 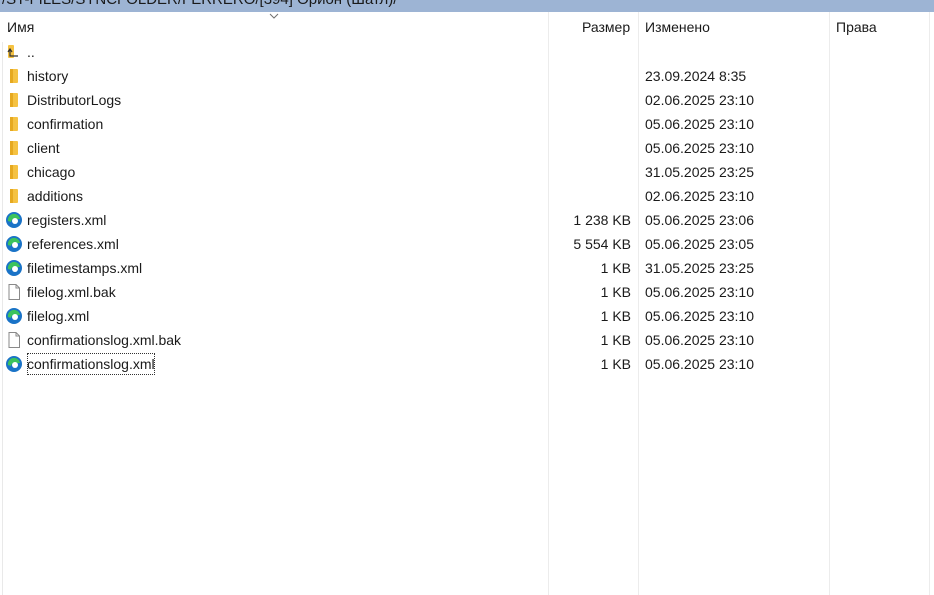 I want to click on list-item: DistributorLogs 02.06.2025 23:10, so click(x=467, y=100).